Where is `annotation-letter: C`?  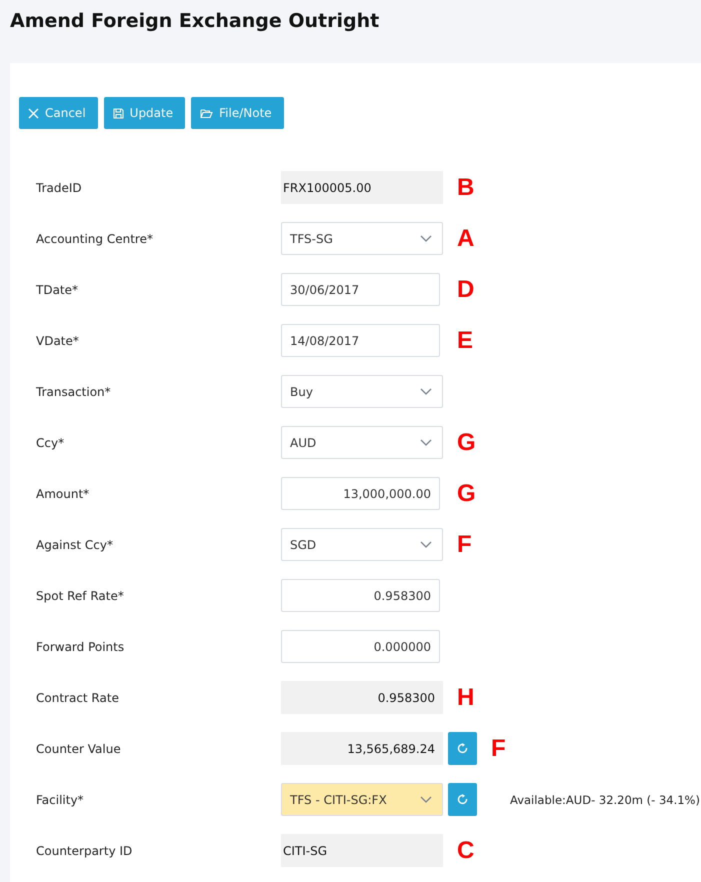
annotation-letter: C is located at coordinates (465, 850).